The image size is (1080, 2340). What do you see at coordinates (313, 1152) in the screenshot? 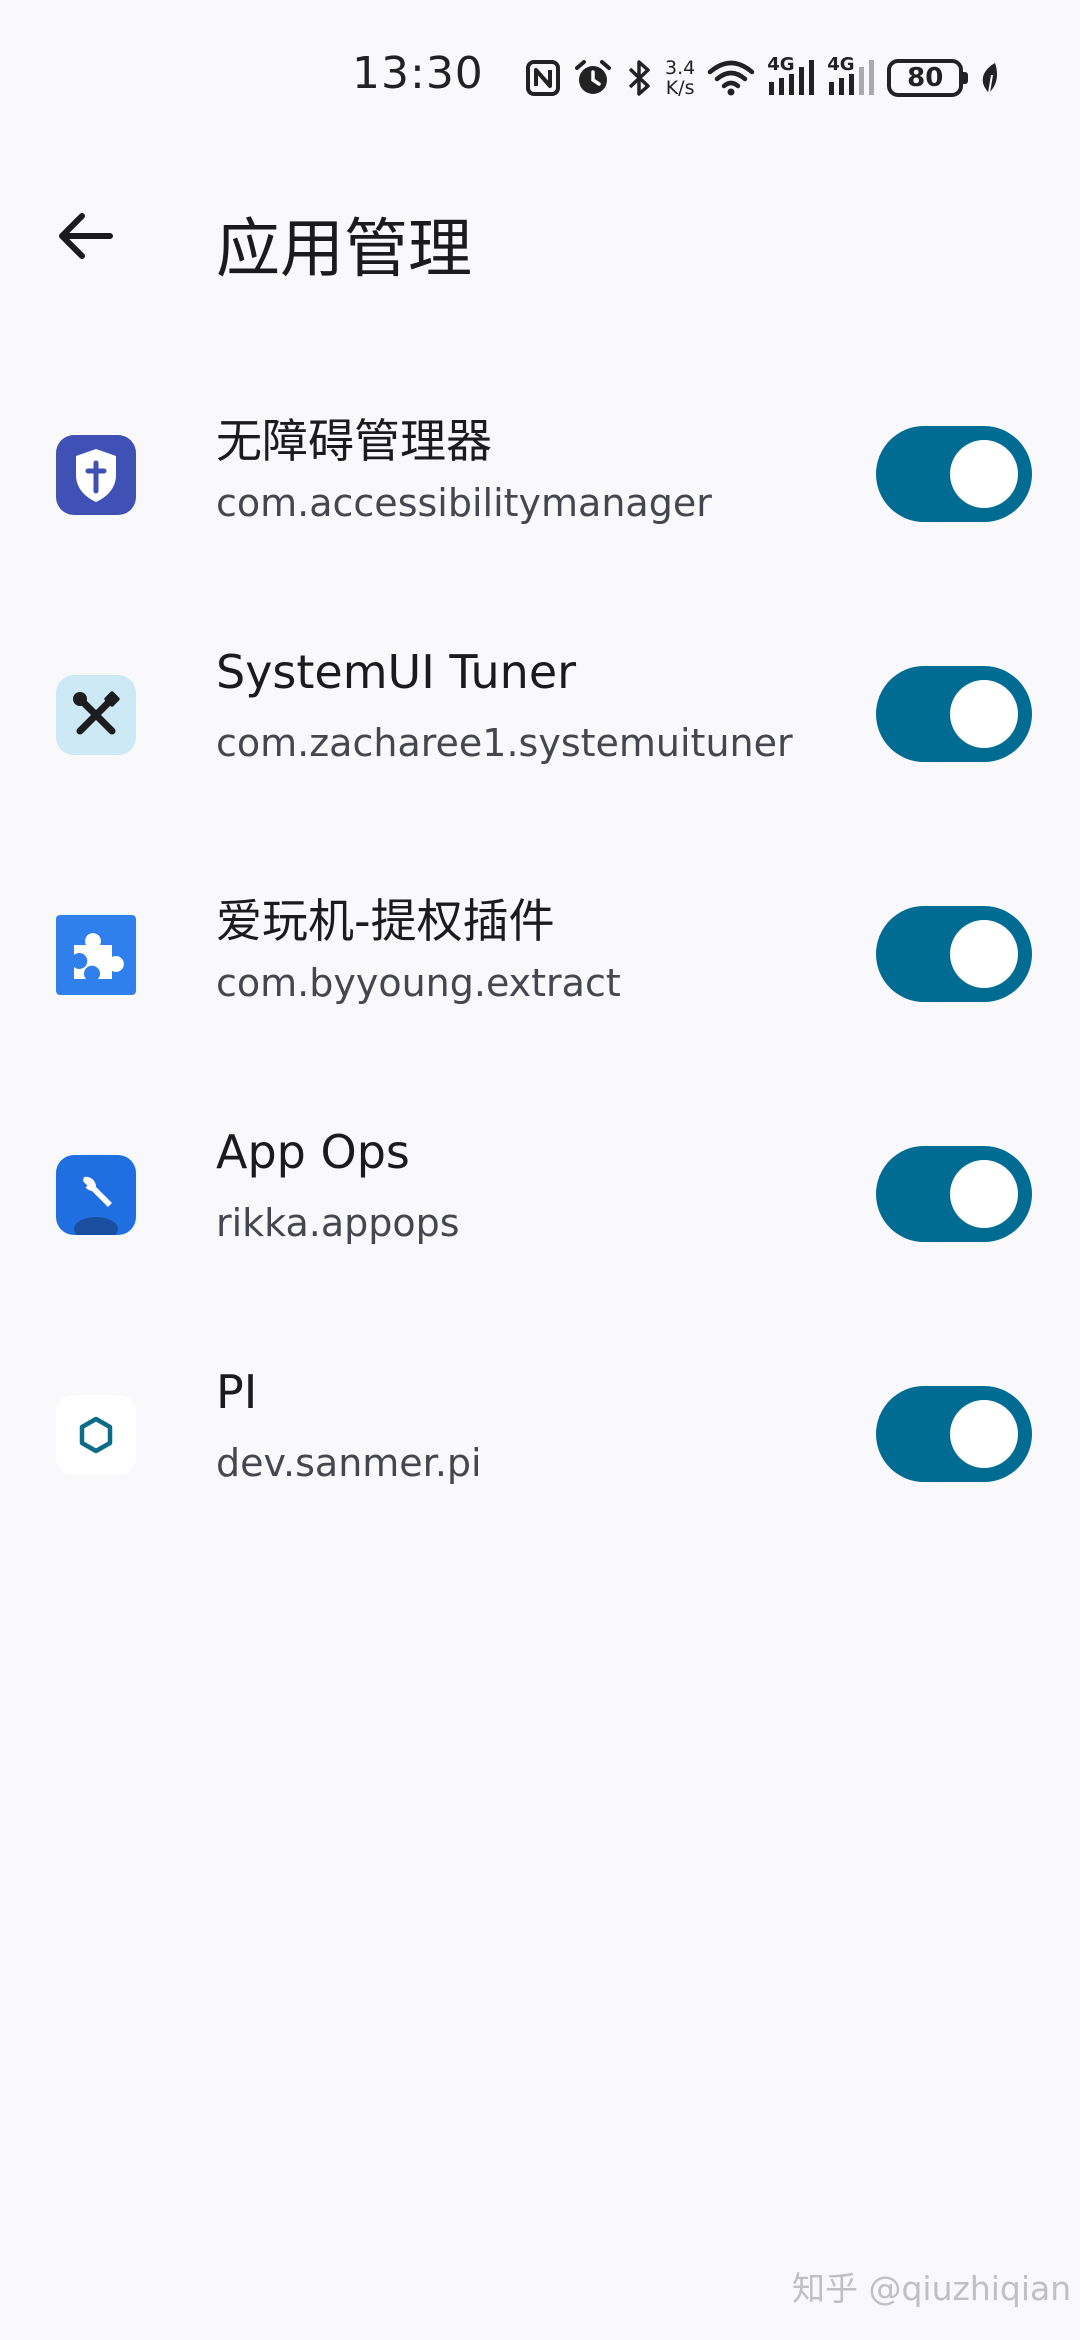
I see `app-name: App Ops` at bounding box center [313, 1152].